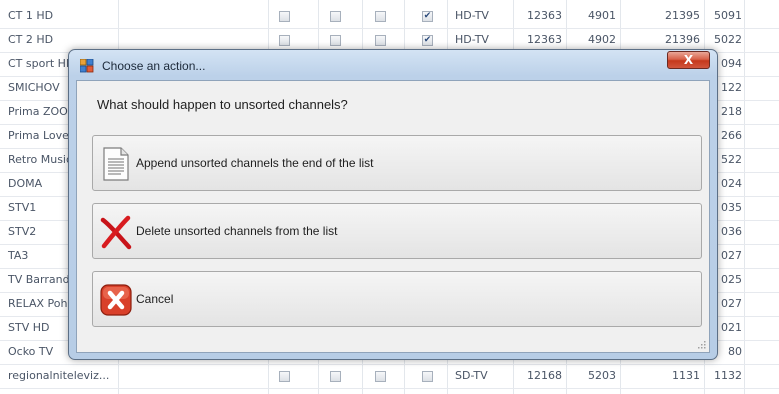 The width and height of the screenshot is (779, 394). Describe the element at coordinates (728, 15) in the screenshot. I see `channel-cell: 5091` at that location.